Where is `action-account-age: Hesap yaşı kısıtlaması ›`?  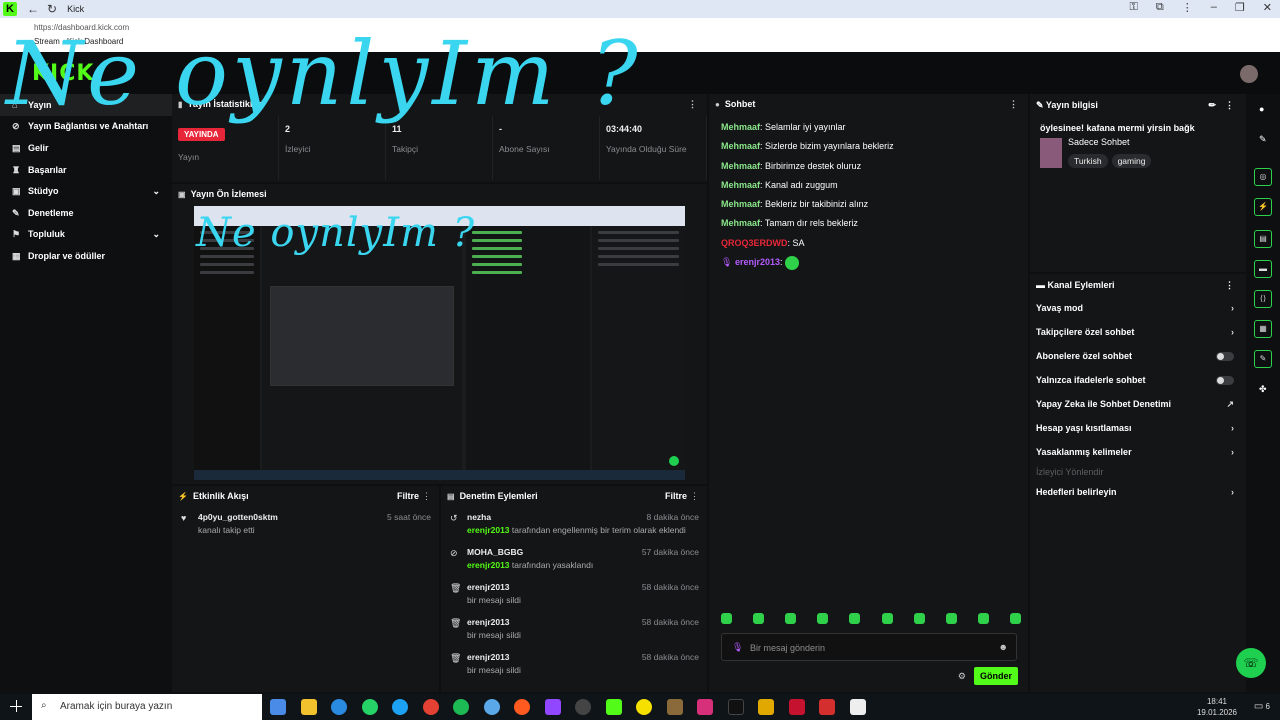 action-account-age: Hesap yaşı kısıtlaması › is located at coordinates (1138, 428).